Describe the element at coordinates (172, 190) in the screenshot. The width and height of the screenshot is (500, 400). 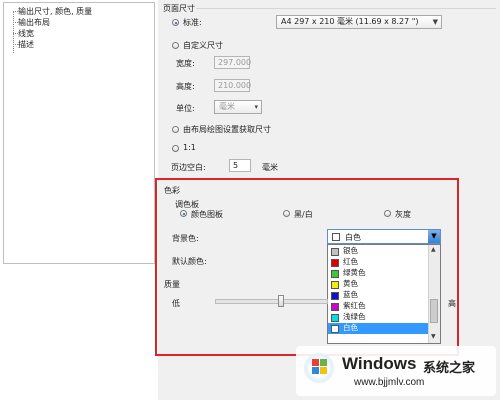
I see `color-group-label: 色彩` at that location.